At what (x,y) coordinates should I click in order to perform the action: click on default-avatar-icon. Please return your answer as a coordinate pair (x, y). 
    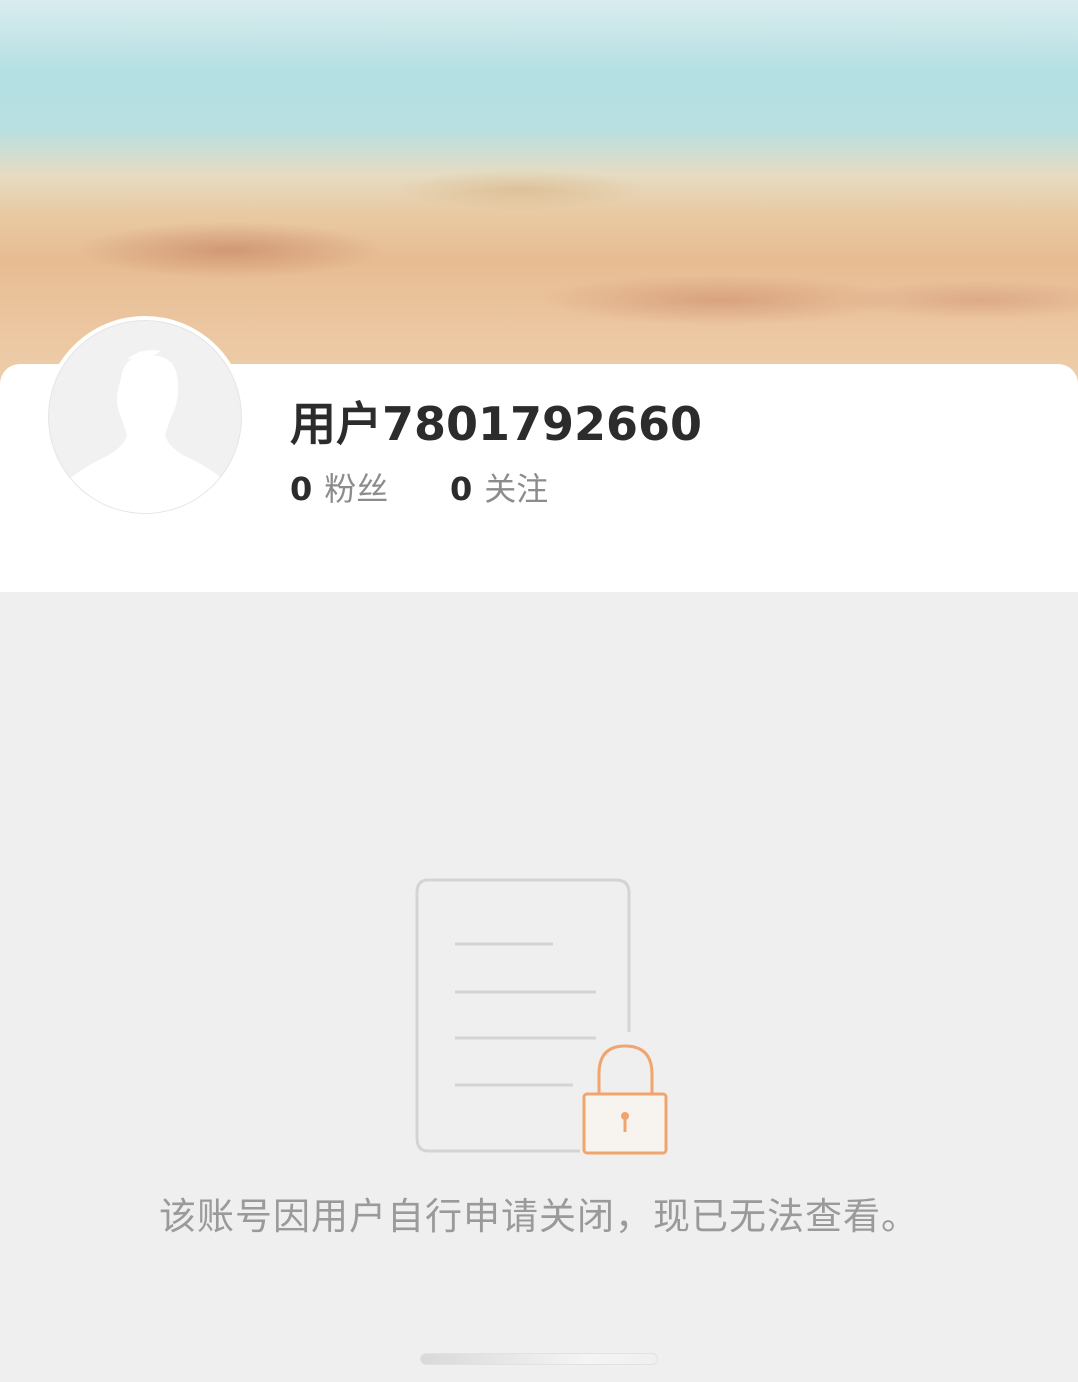
    Looking at the image, I should click on (145, 417).